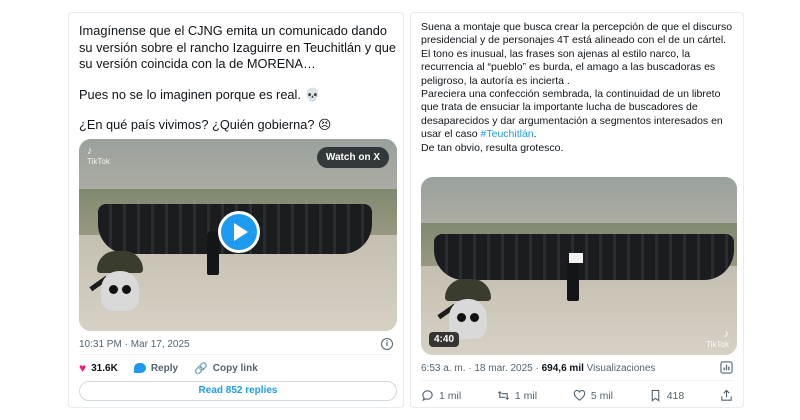  What do you see at coordinates (675, 395) in the screenshot?
I see `bookmark-count: 418` at bounding box center [675, 395].